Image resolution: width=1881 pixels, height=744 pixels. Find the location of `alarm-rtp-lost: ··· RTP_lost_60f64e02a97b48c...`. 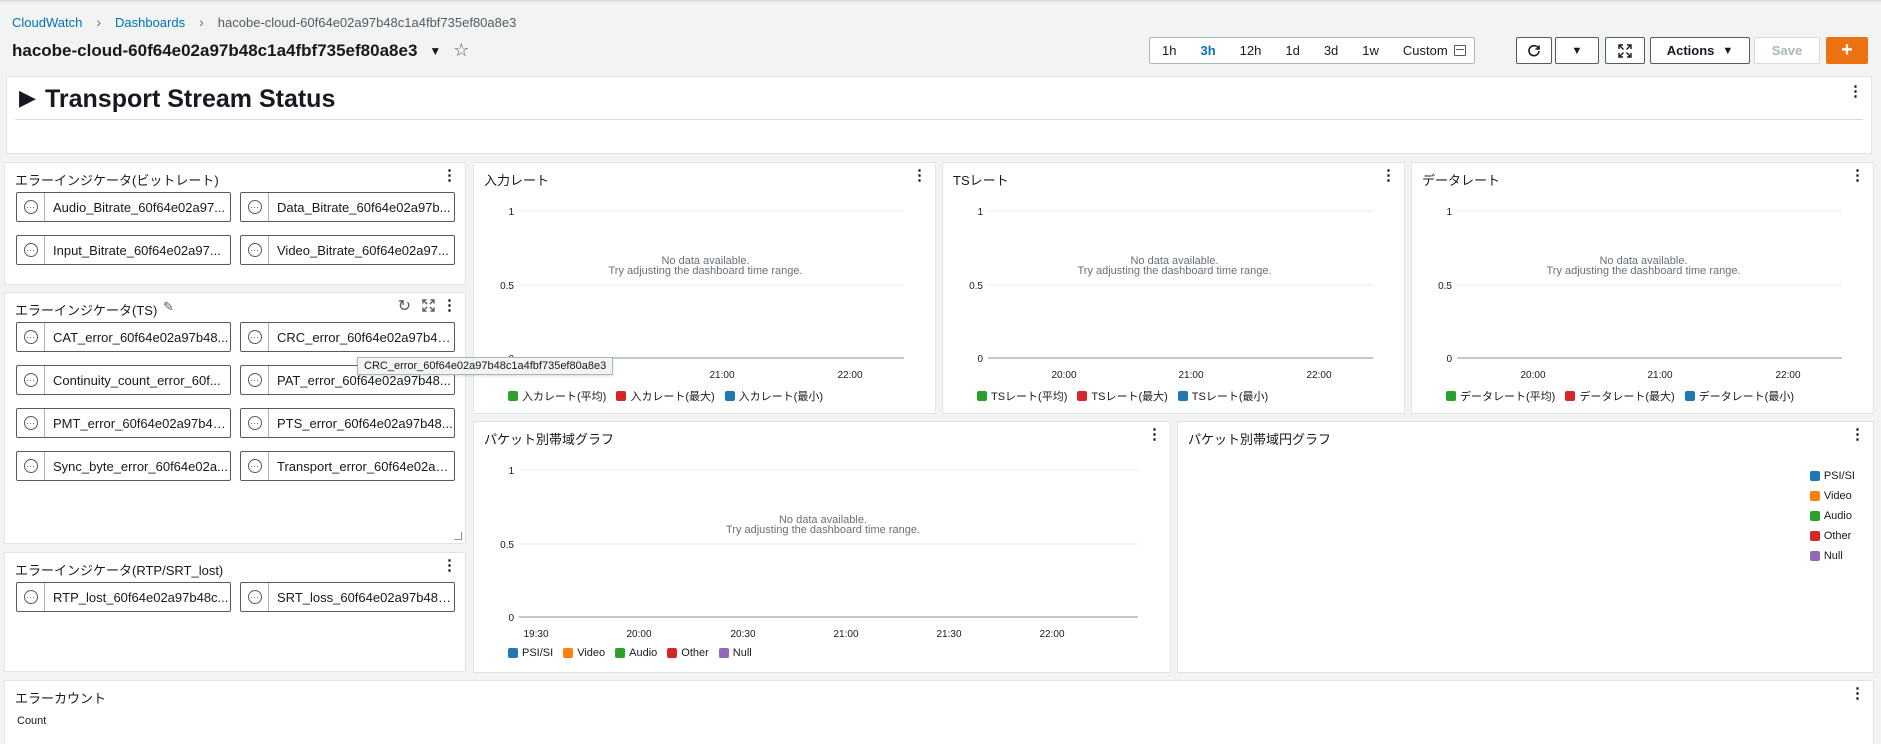

alarm-rtp-lost: ··· RTP_lost_60f64e02a97b48c... is located at coordinates (123, 597).